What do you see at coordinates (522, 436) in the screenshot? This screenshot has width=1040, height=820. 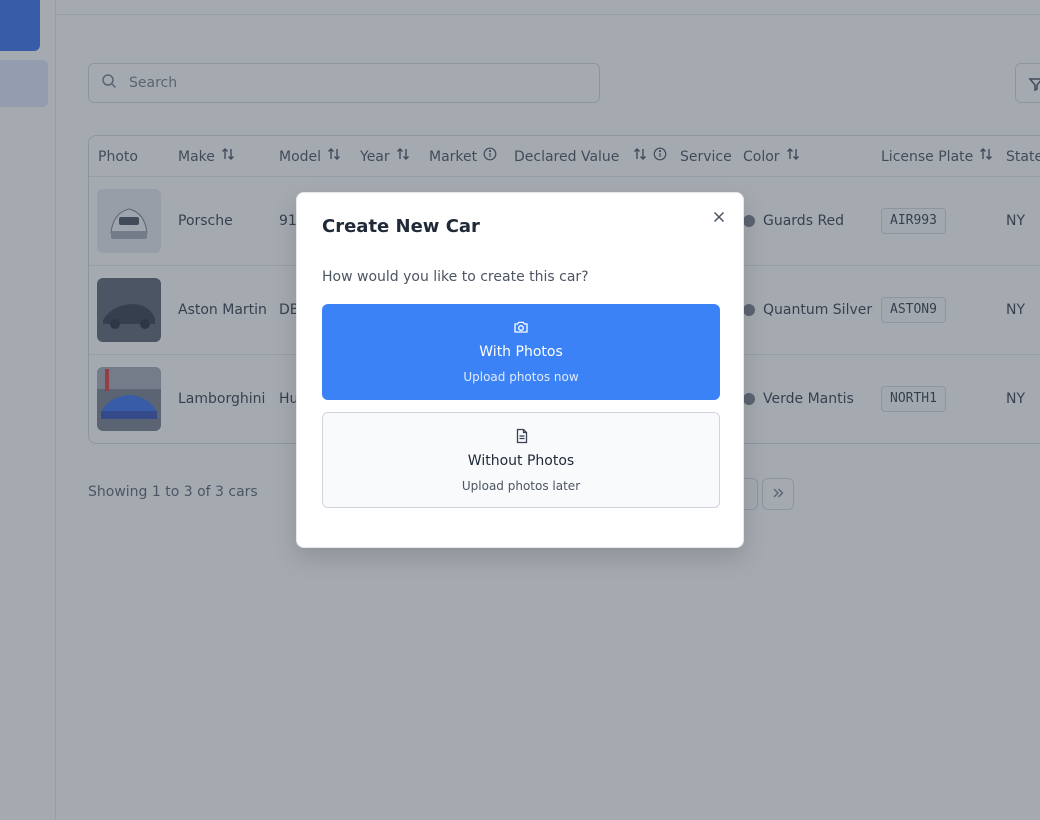 I see `document-icon` at bounding box center [522, 436].